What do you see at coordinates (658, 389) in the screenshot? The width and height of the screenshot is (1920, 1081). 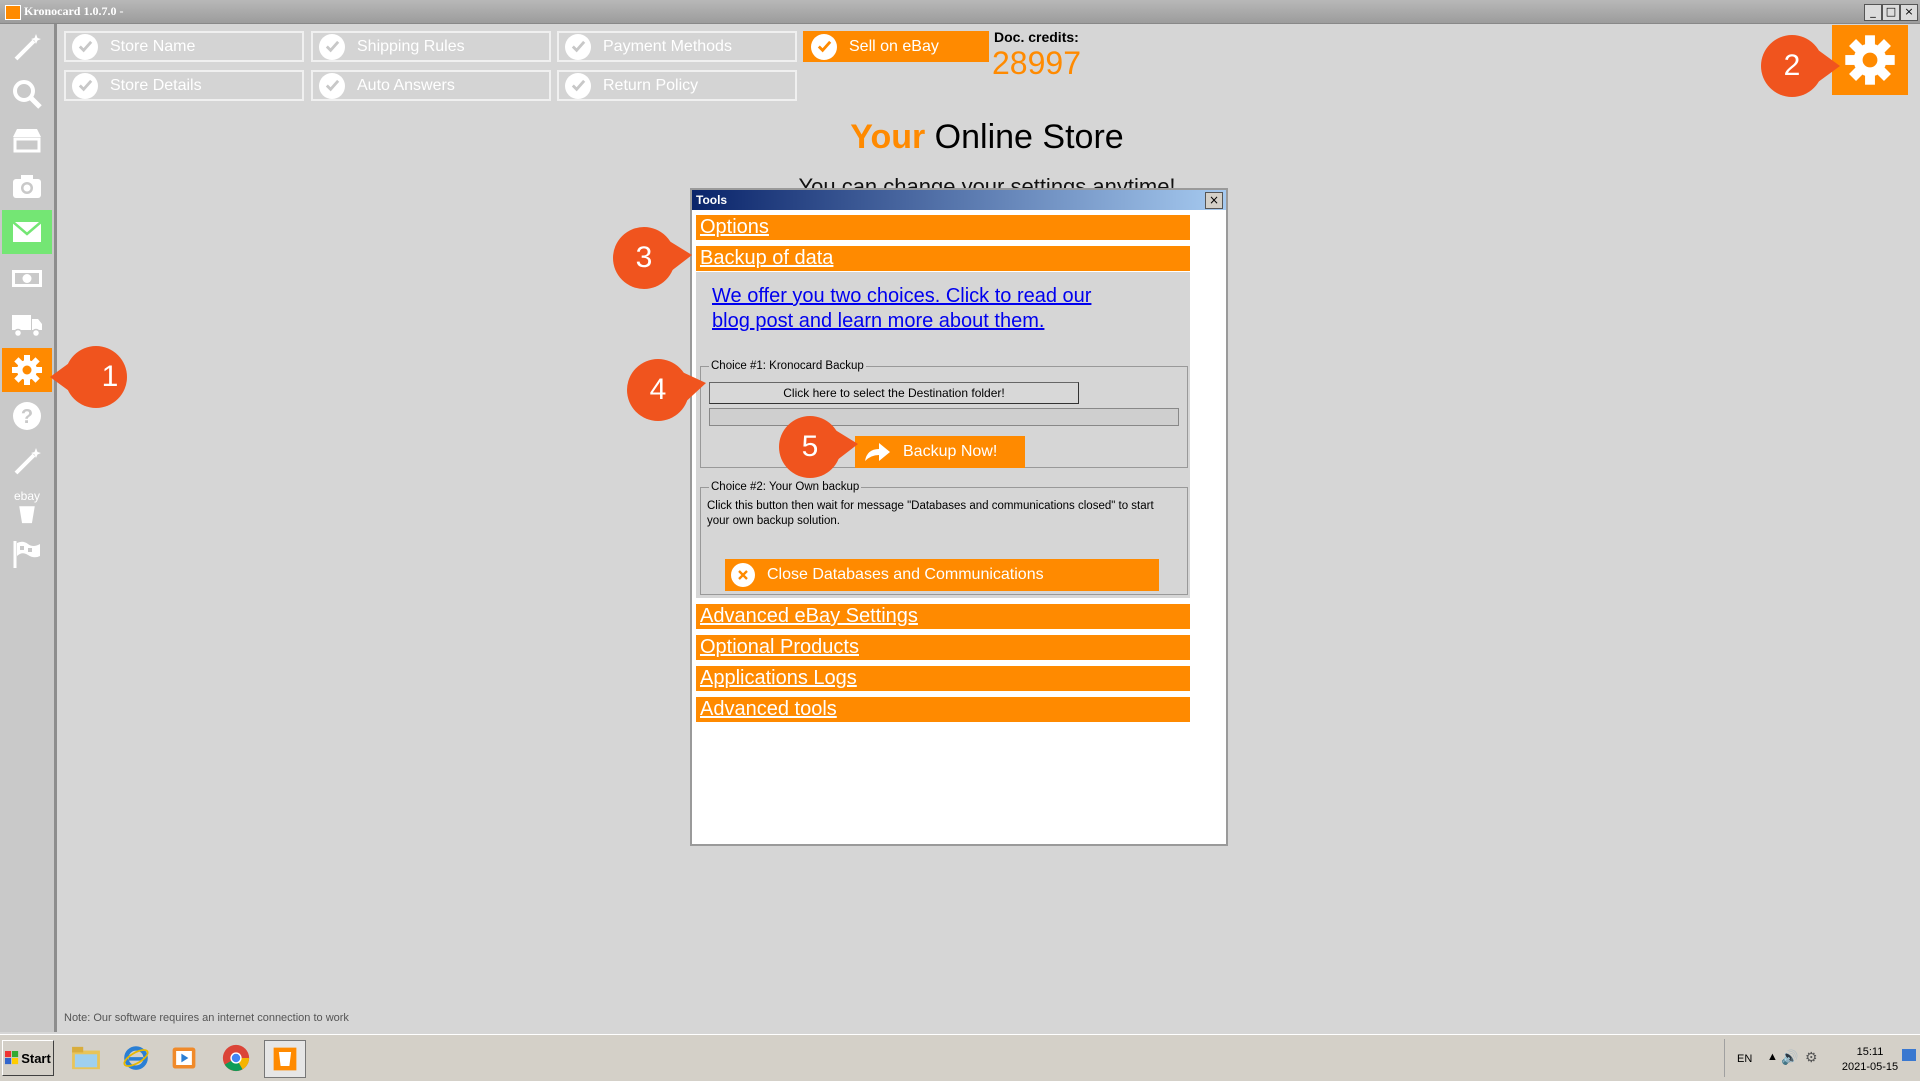 I see `callout-4-label: 4` at bounding box center [658, 389].